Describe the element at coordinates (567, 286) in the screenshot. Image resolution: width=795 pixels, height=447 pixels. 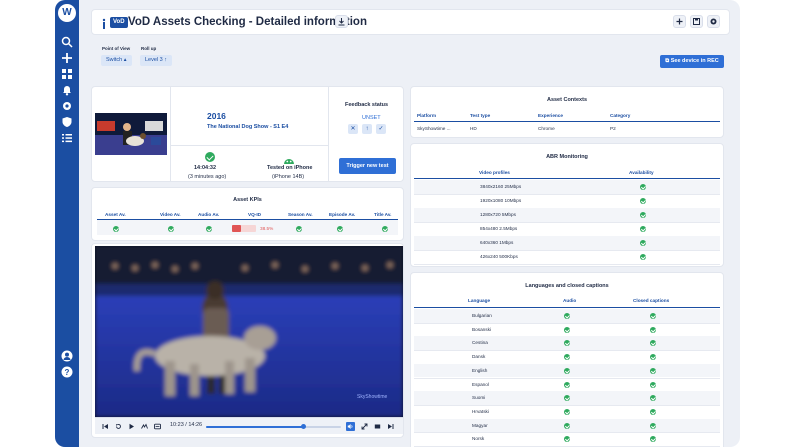
I see `languages-title: Languages and closed captions` at that location.